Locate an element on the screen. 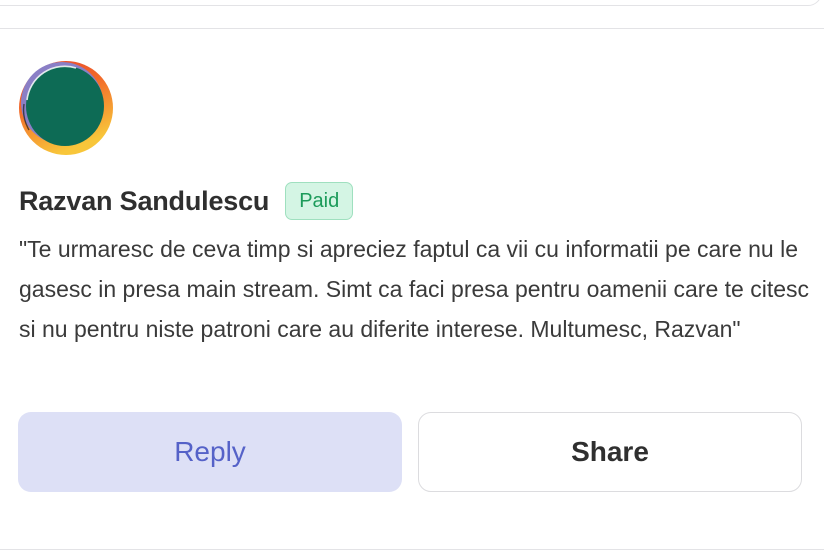 Image resolution: width=824 pixels, height=550 pixels. share-button: Share is located at coordinates (610, 452).